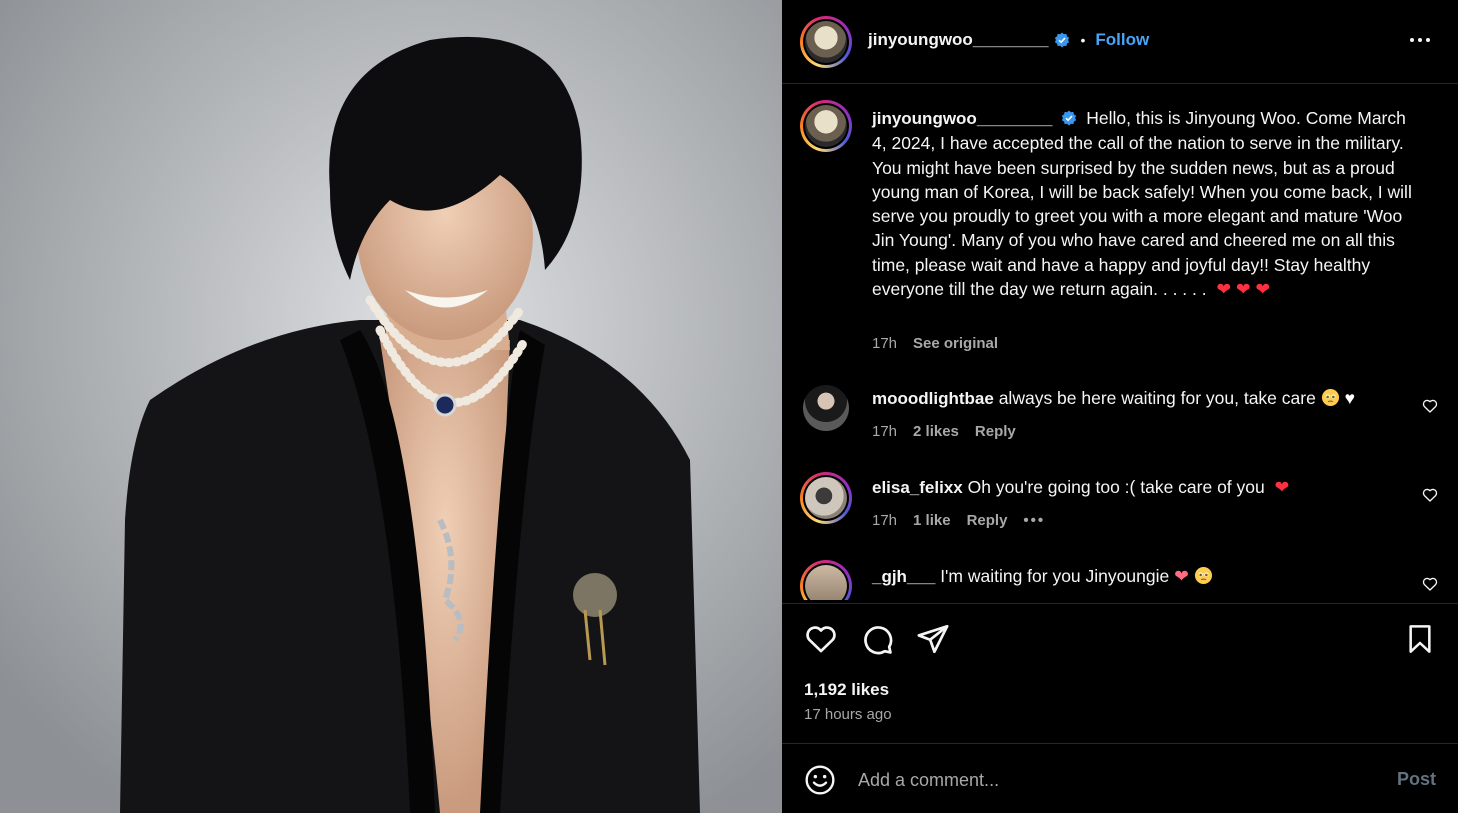 The image size is (1458, 813). What do you see at coordinates (1241, 289) in the screenshot?
I see `caption-hearts: ❤ ❤ ❤` at bounding box center [1241, 289].